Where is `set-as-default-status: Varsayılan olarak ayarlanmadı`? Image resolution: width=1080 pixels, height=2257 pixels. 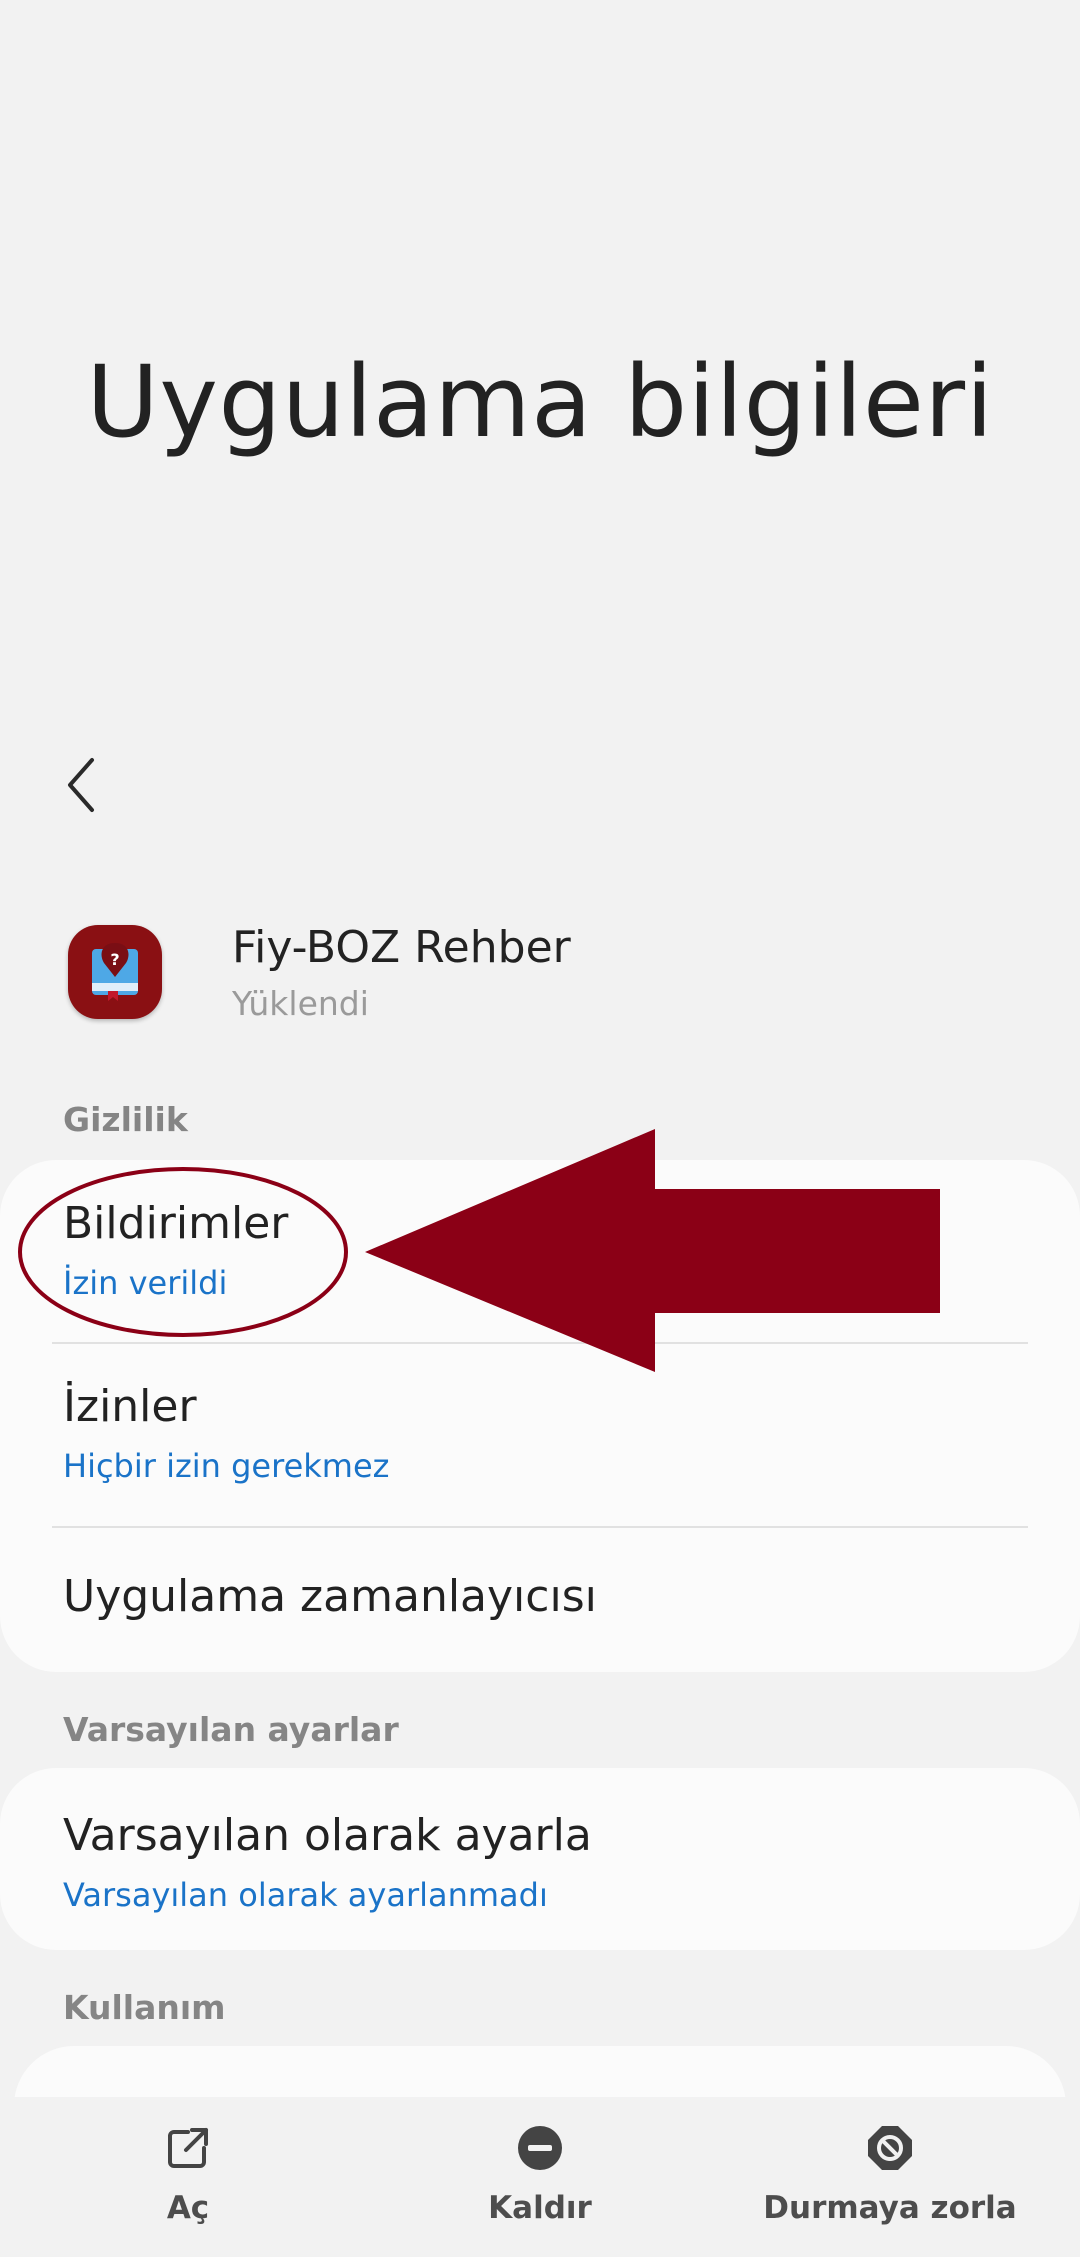 set-as-default-status: Varsayılan olarak ayarlanmadı is located at coordinates (305, 1895).